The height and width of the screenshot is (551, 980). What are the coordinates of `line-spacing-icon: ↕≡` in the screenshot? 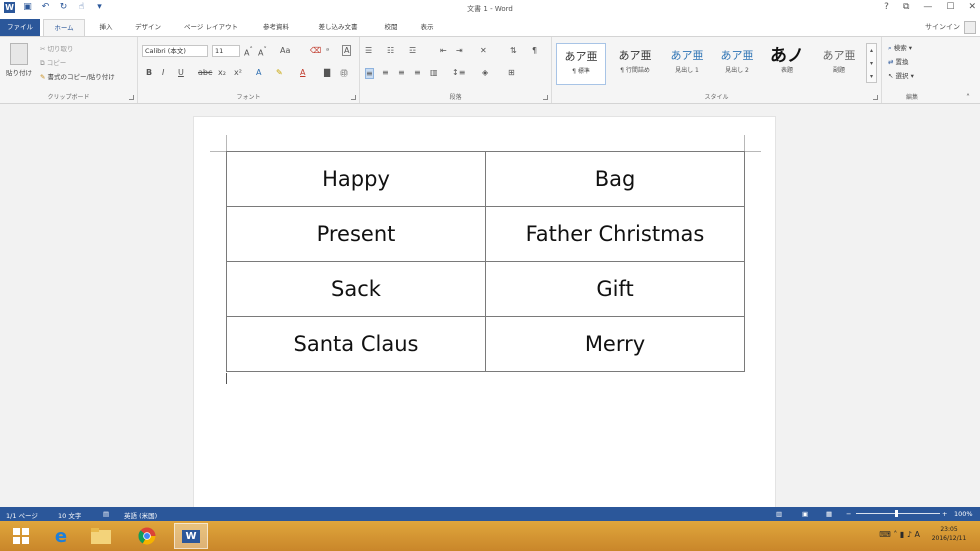 It's located at (458, 72).